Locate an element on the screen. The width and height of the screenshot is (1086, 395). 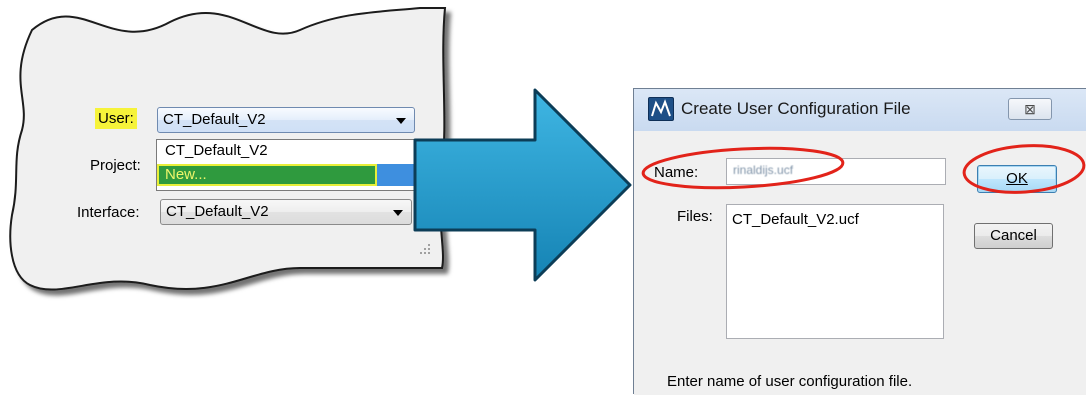
interface-label: Interface: is located at coordinates (108, 212).